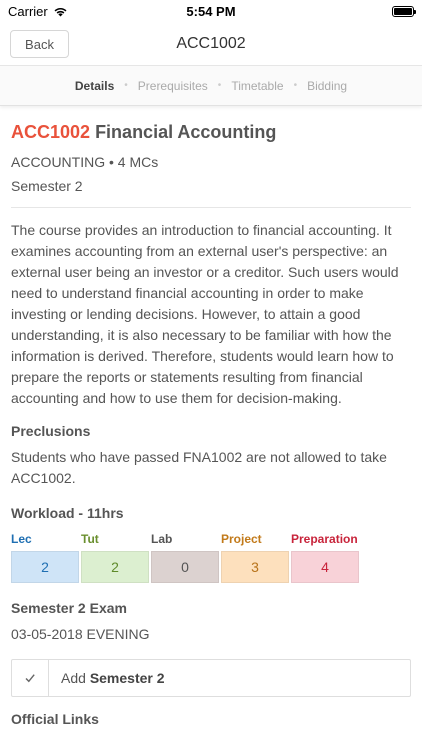 Image resolution: width=422 pixels, height=750 pixels. What do you see at coordinates (255, 567) in the screenshot?
I see `workload-value: 3` at bounding box center [255, 567].